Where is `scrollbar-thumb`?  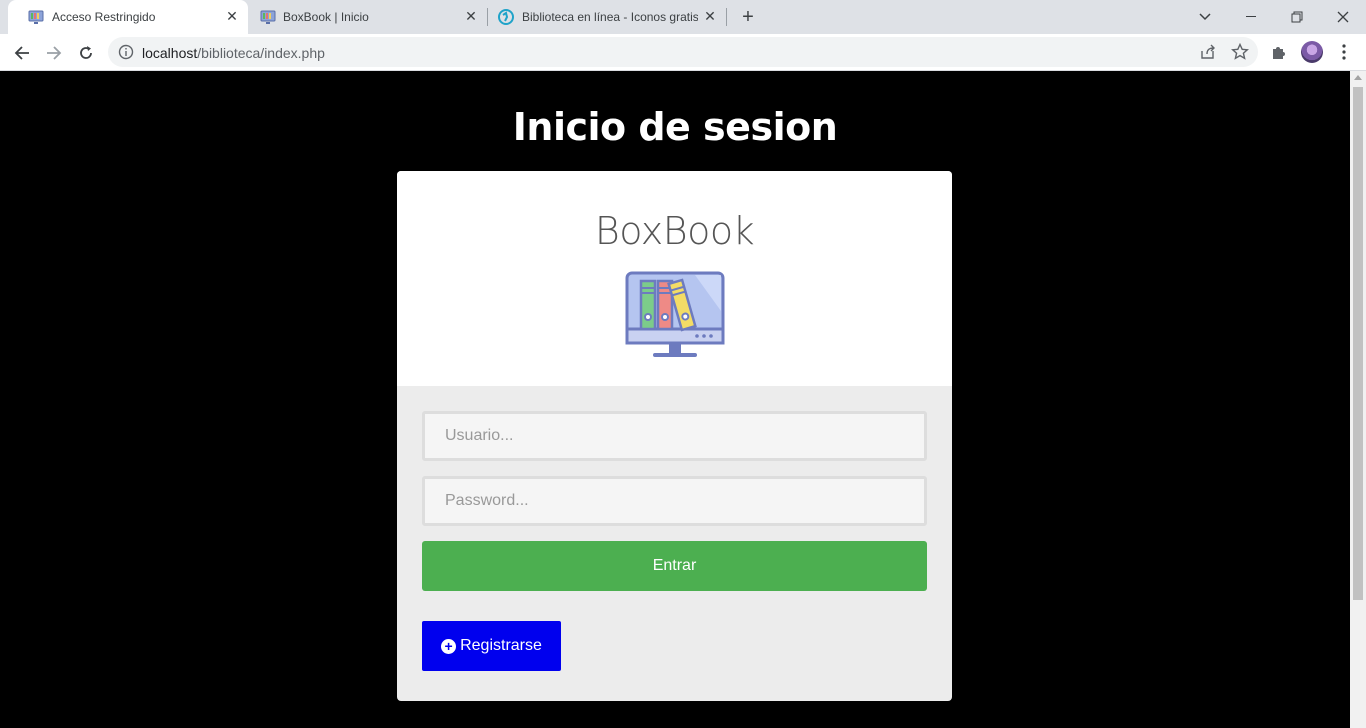 scrollbar-thumb is located at coordinates (1358, 343).